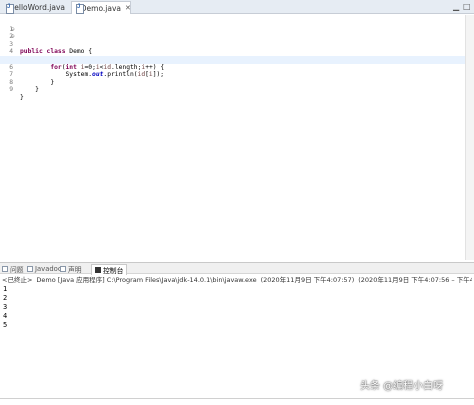  Describe the element at coordinates (5, 316) in the screenshot. I see `console-output-line: 4` at that location.